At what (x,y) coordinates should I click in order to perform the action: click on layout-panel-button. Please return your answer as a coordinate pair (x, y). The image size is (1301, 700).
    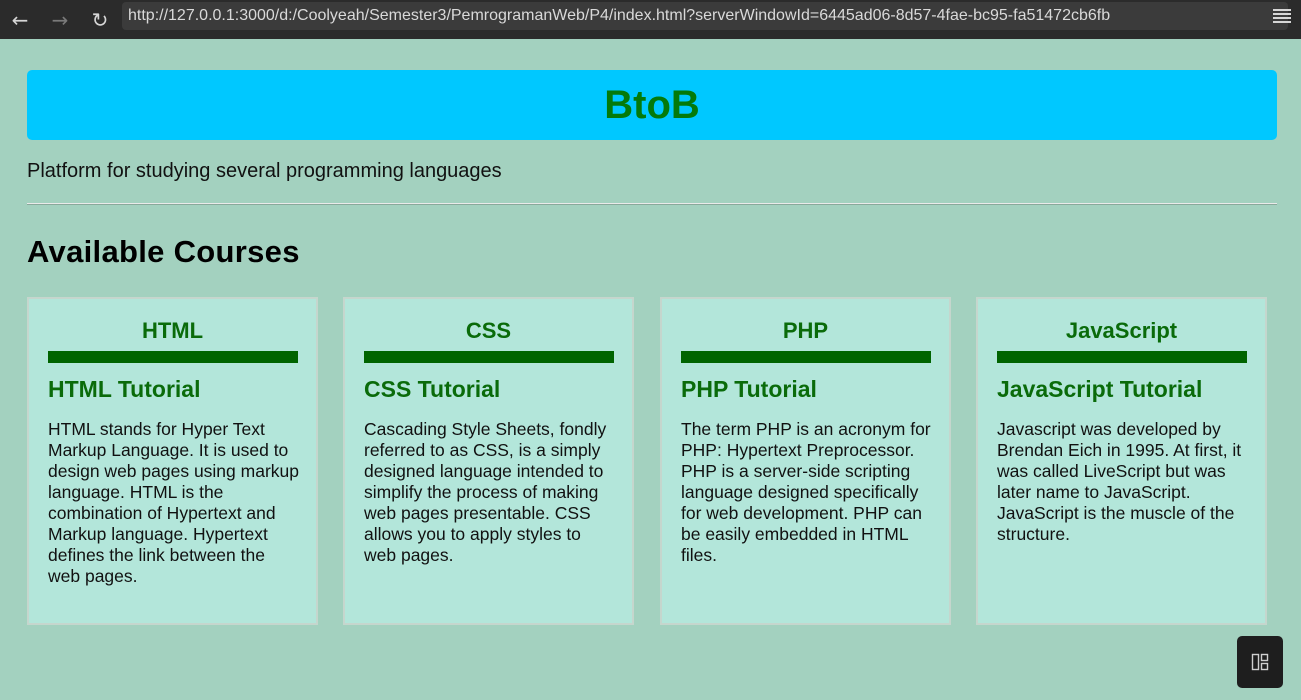
    Looking at the image, I should click on (1260, 662).